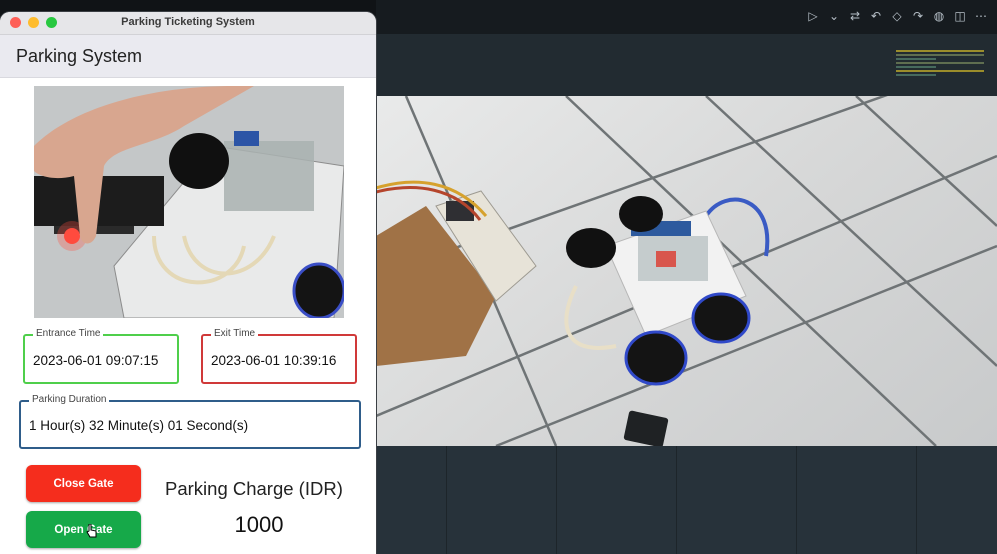  I want to click on compare-icon: ⇄, so click(855, 16).